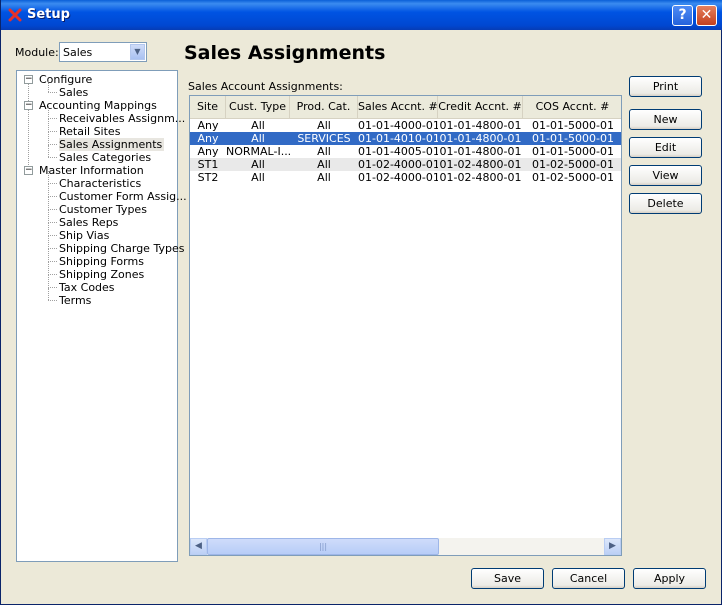 Image resolution: width=722 pixels, height=605 pixels. I want to click on window-title: Setup, so click(48, 14).